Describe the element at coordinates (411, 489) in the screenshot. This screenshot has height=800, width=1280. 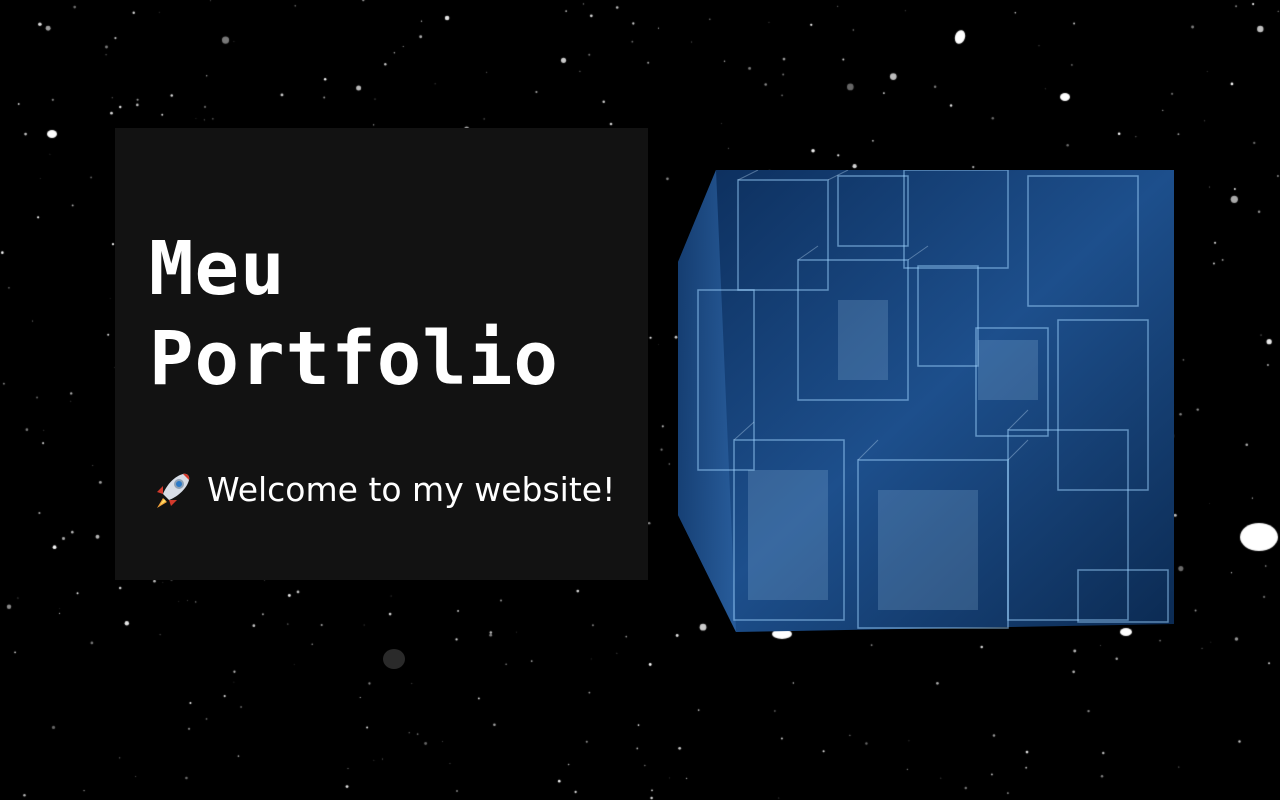
I see `welcome-text: Welcome to my website!` at that location.